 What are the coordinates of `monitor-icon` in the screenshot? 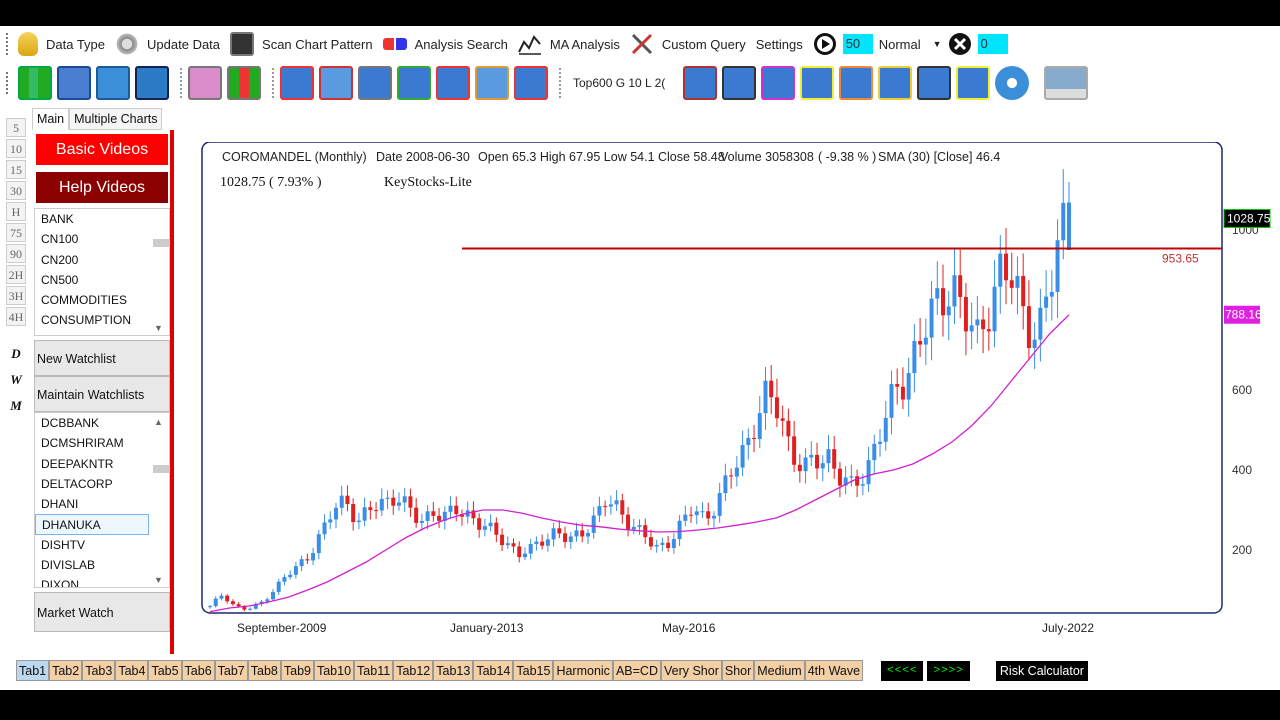 It's located at (1066, 83).